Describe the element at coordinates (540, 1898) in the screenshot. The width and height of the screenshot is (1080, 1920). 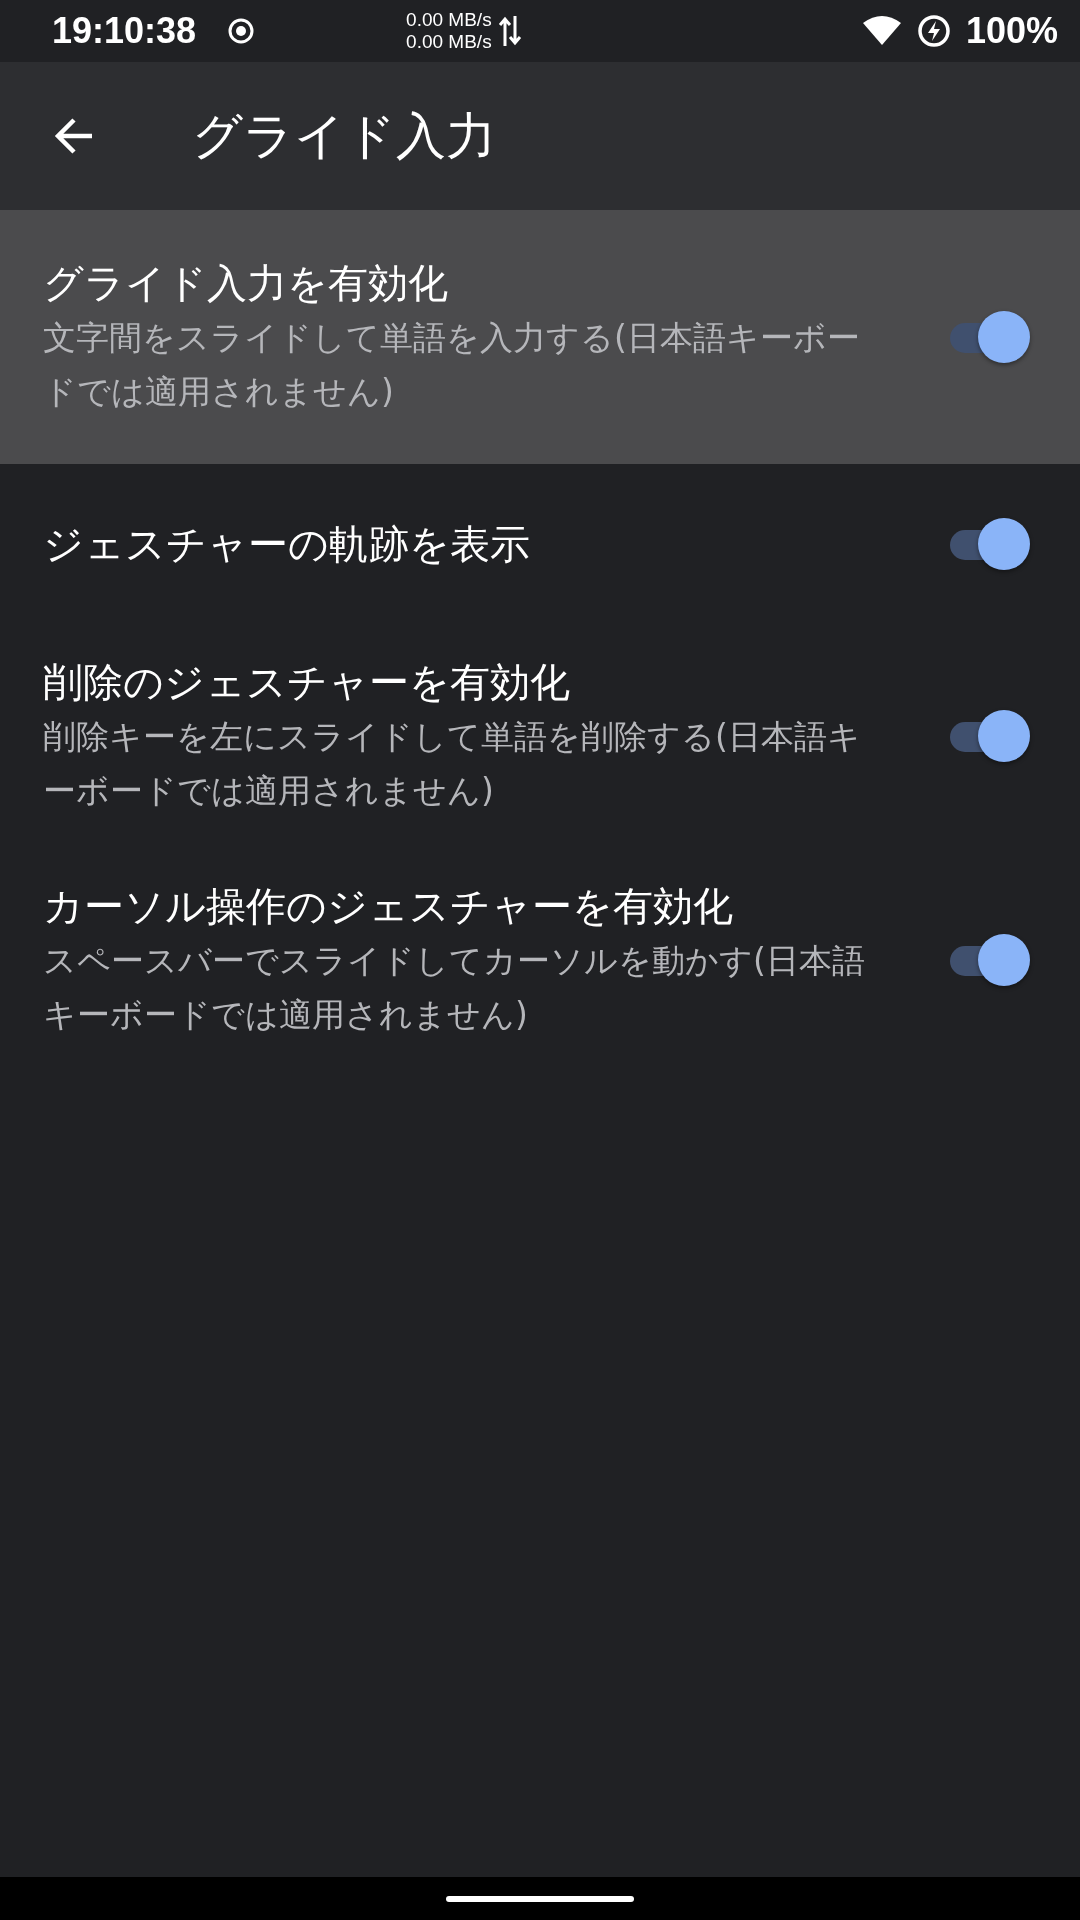
I see `home-handle` at that location.